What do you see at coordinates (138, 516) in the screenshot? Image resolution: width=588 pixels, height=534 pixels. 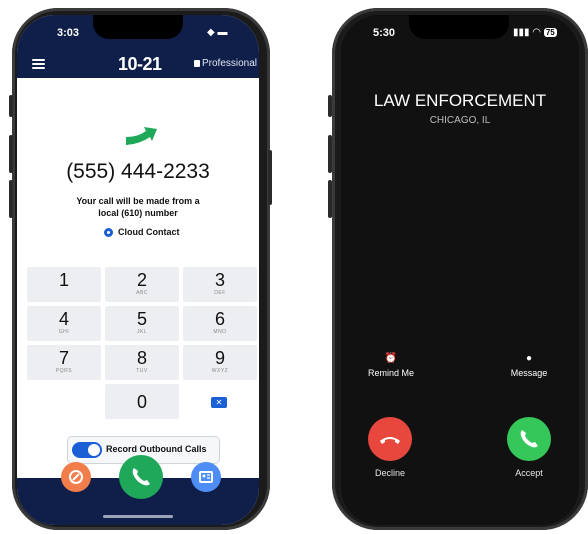 I see `home-indicator` at bounding box center [138, 516].